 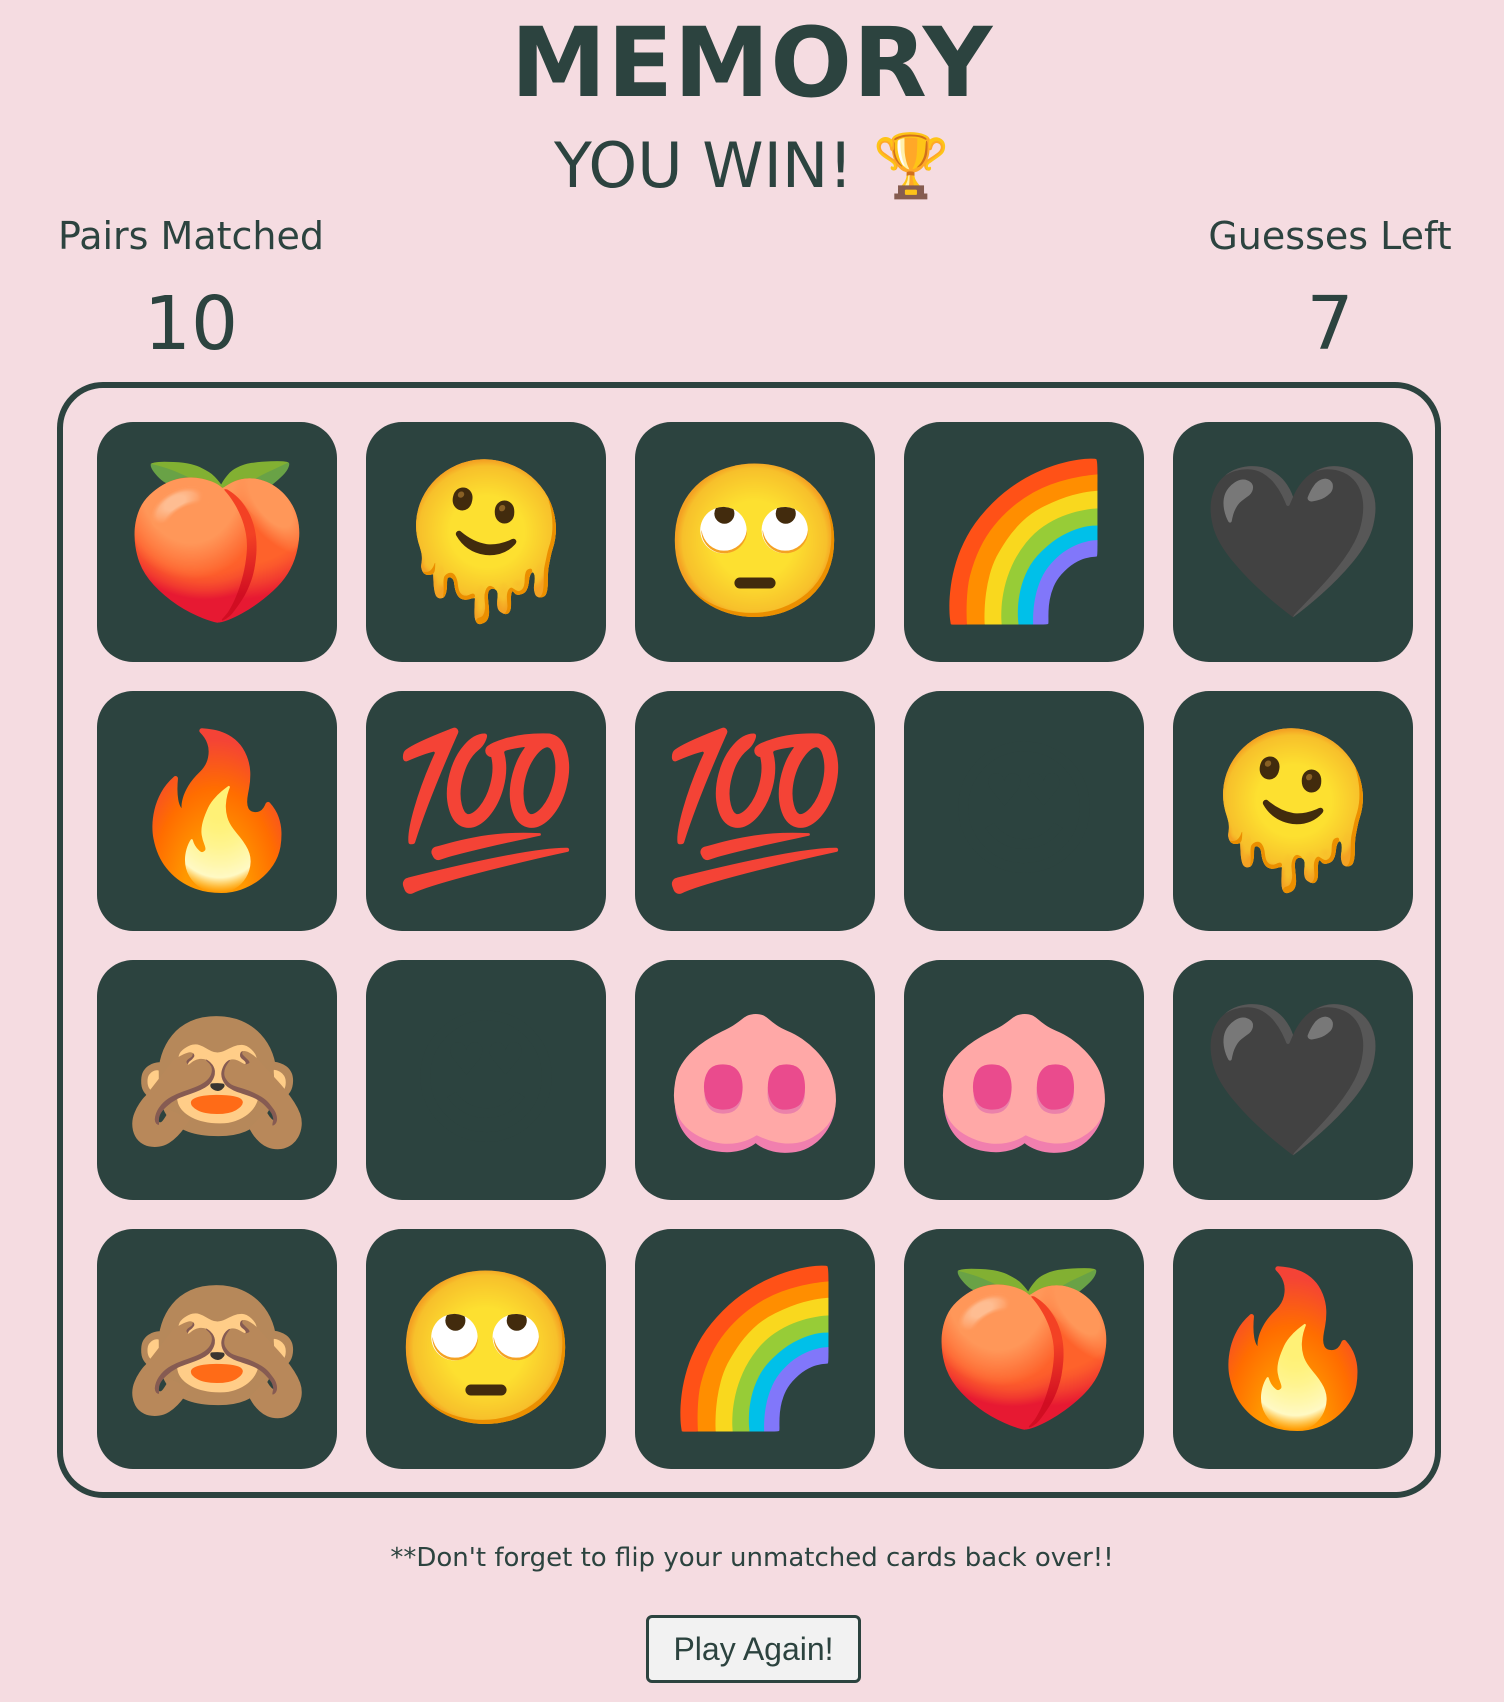 I want to click on guesses-left-label: Guesses Left, so click(x=1330, y=236).